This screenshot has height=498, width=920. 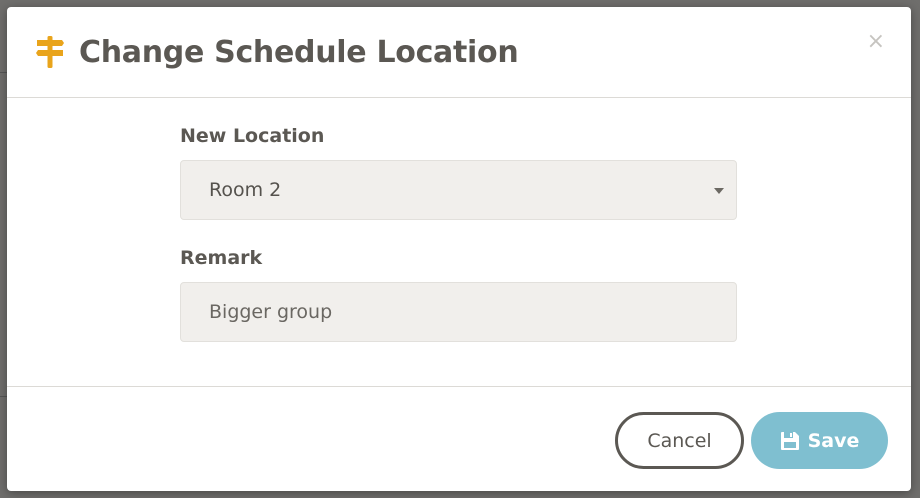 I want to click on modal-title: Change Schedule Location, so click(x=299, y=52).